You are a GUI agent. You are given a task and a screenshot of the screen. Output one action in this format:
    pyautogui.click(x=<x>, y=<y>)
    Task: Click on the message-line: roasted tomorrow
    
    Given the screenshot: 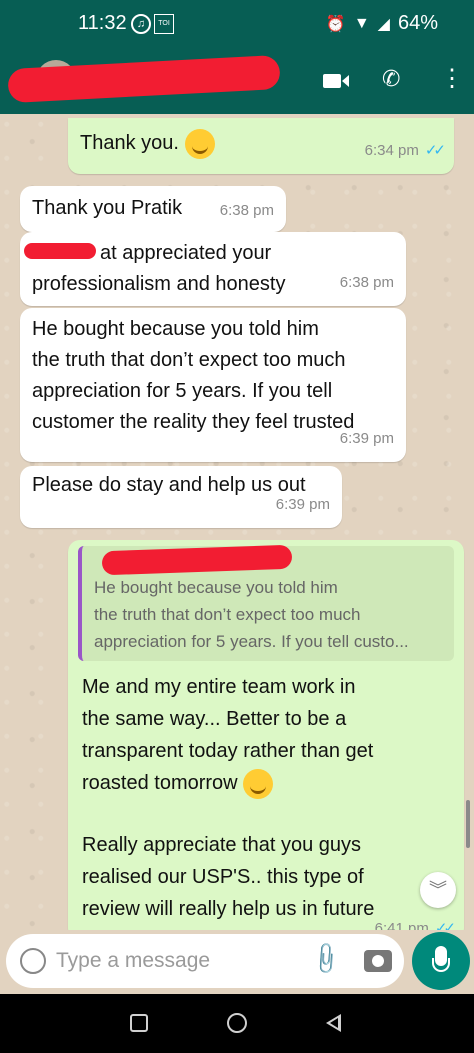 What is the action you would take?
    pyautogui.click(x=160, y=783)
    